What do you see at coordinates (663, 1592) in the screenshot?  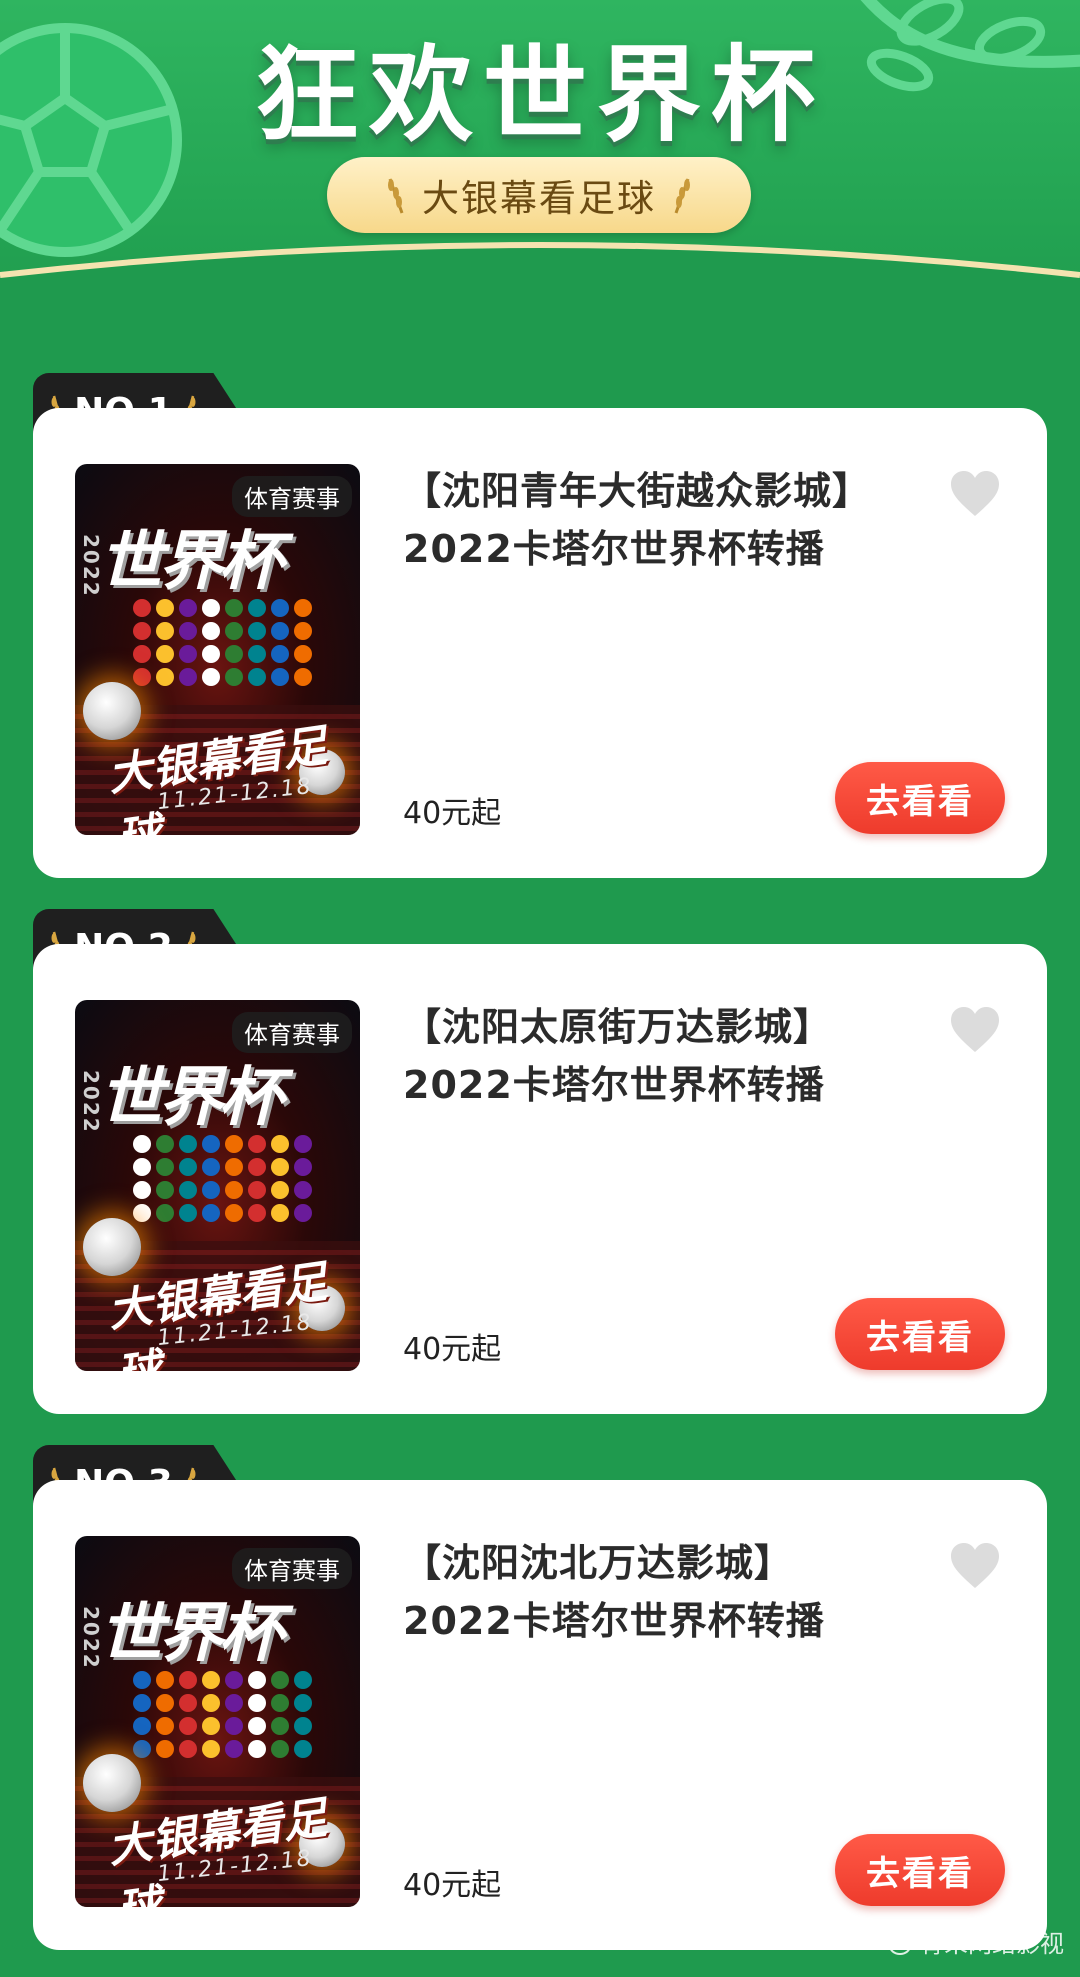 I see `cinema-info: 【沈阳沈北万达影城】 2022卡塔尔世界杯转播` at bounding box center [663, 1592].